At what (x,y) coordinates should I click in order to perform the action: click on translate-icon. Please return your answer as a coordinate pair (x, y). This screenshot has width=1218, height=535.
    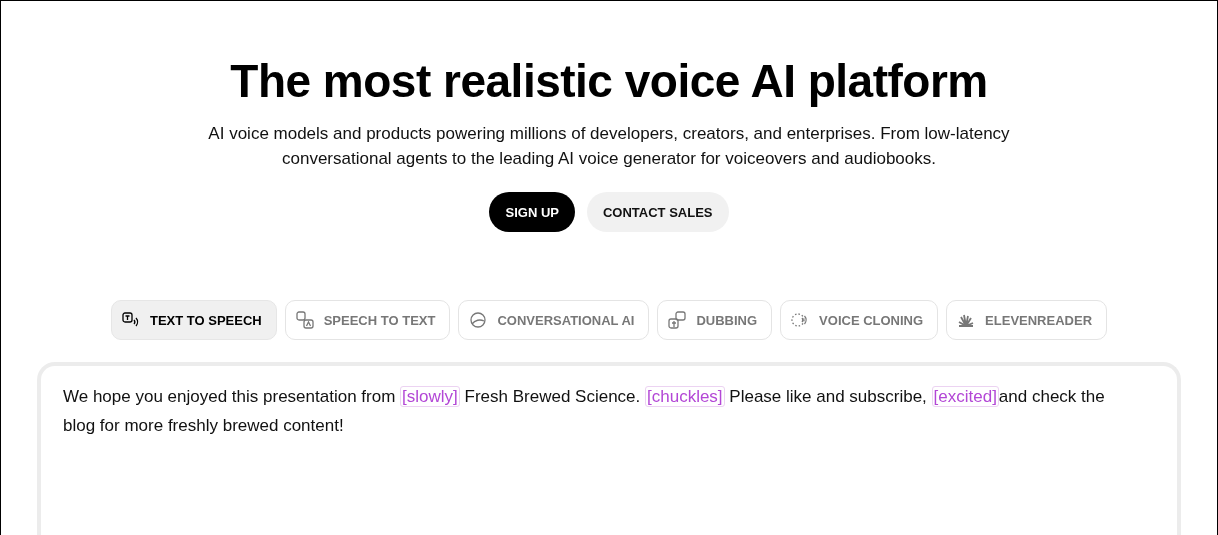
    Looking at the image, I should click on (677, 320).